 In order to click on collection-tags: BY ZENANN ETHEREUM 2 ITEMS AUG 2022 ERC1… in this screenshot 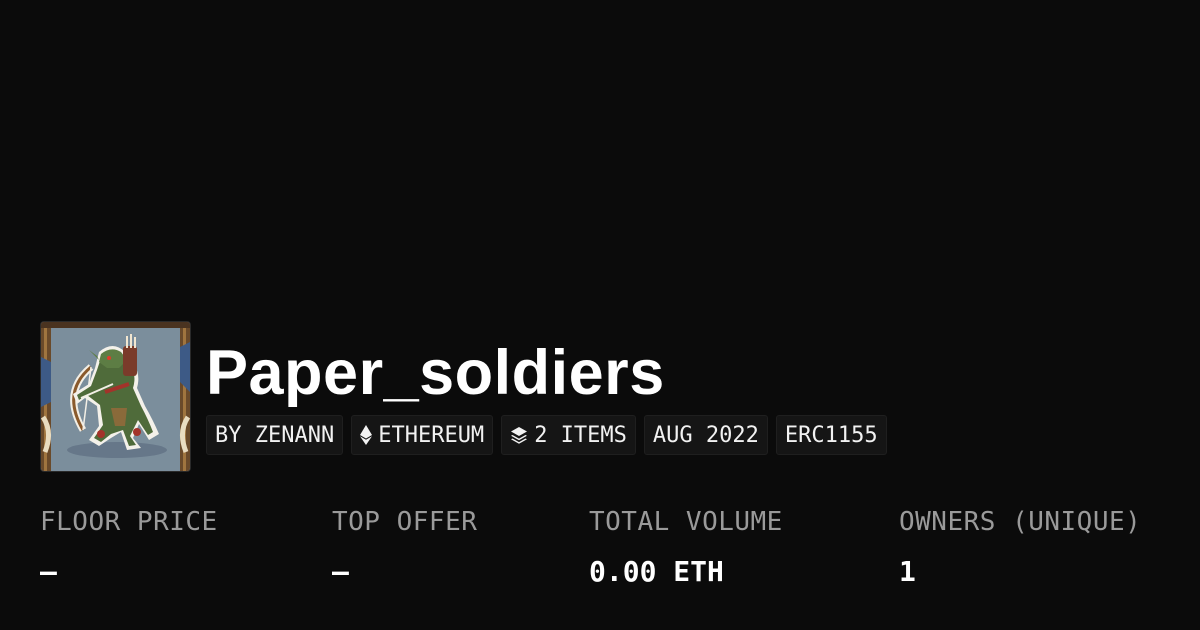, I will do `click(546, 435)`.